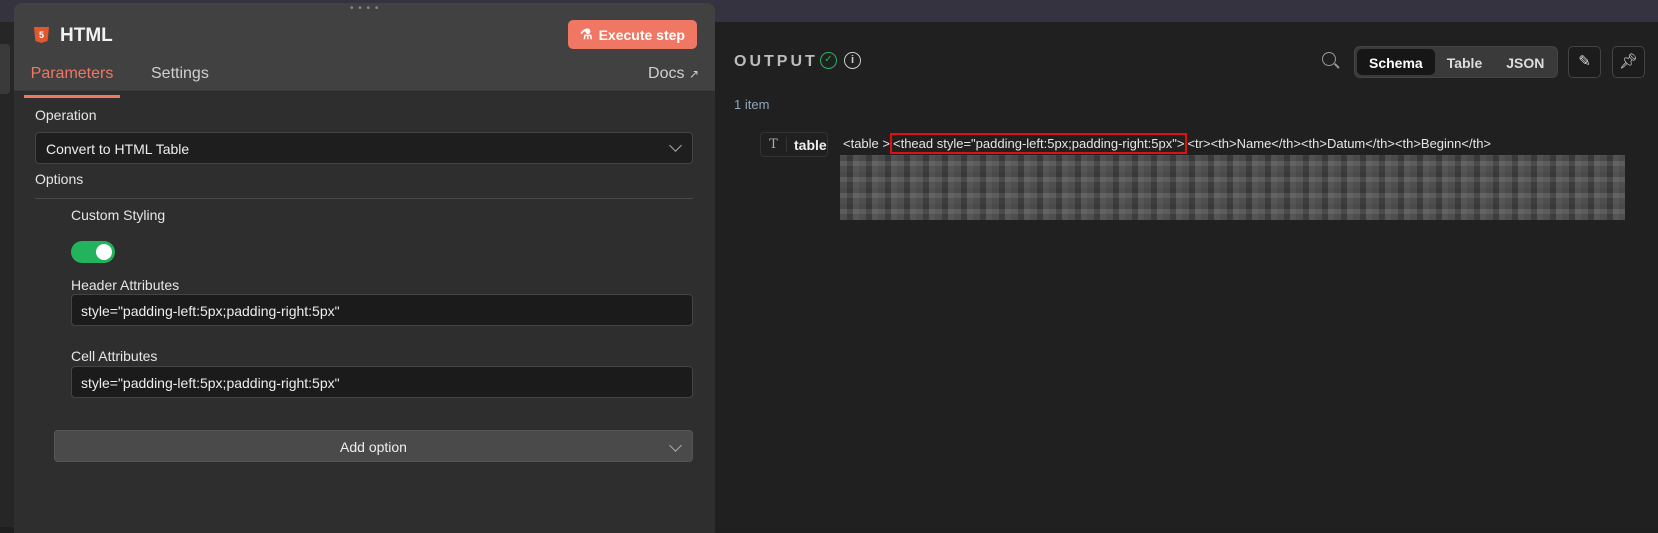 This screenshot has width=1658, height=533. What do you see at coordinates (1329, 59) in the screenshot?
I see `search-icon` at bounding box center [1329, 59].